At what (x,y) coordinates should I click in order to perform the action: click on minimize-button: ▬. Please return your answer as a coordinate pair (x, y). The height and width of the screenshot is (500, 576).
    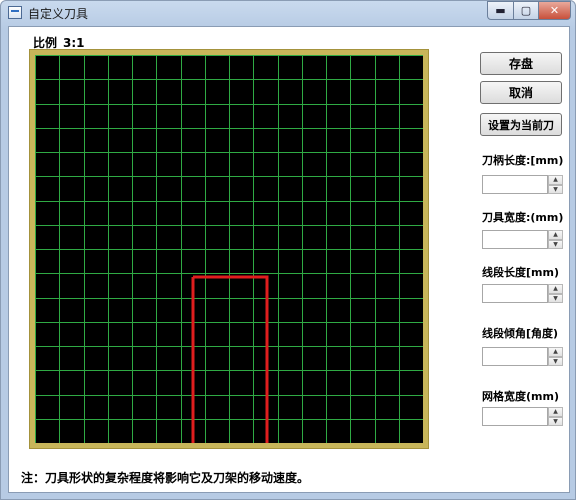
    Looking at the image, I should click on (500, 10).